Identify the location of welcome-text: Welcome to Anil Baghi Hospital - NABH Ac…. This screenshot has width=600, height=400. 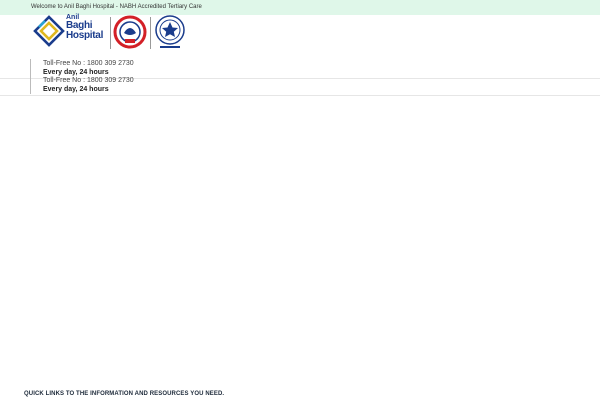
(116, 7).